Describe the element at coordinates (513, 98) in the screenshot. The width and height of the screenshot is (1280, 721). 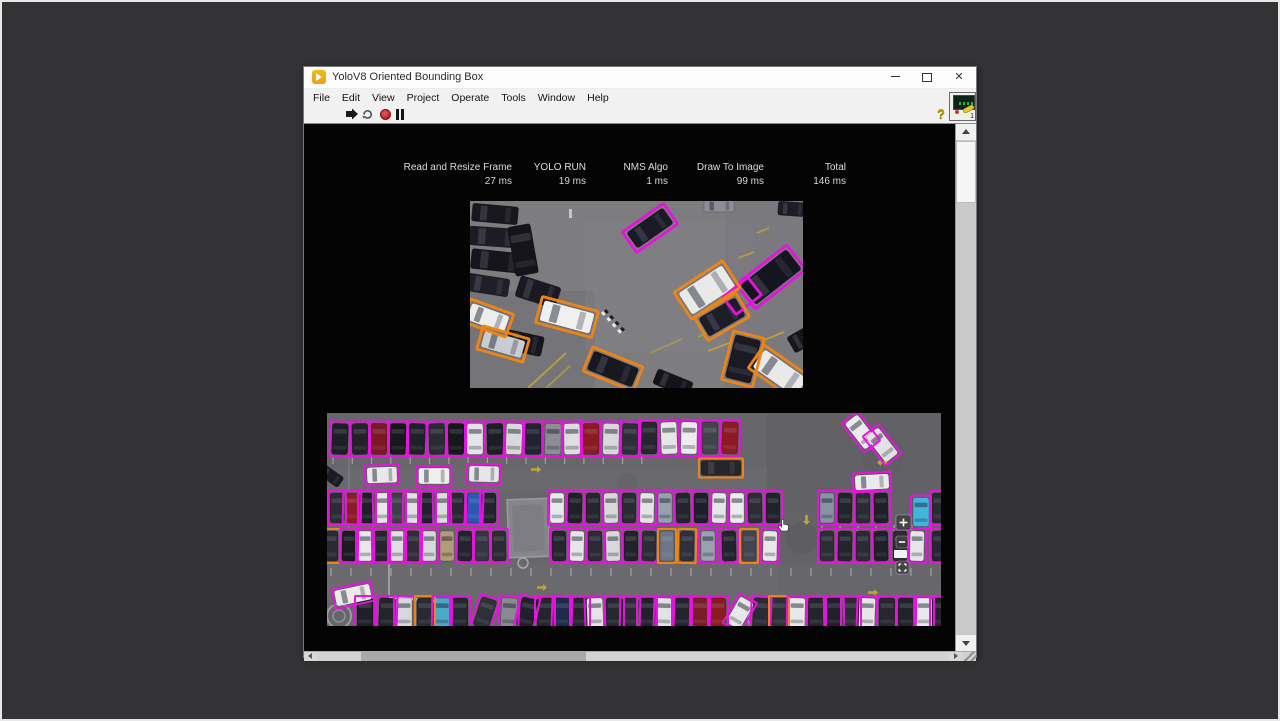
I see `menu-item-tools: Tools` at that location.